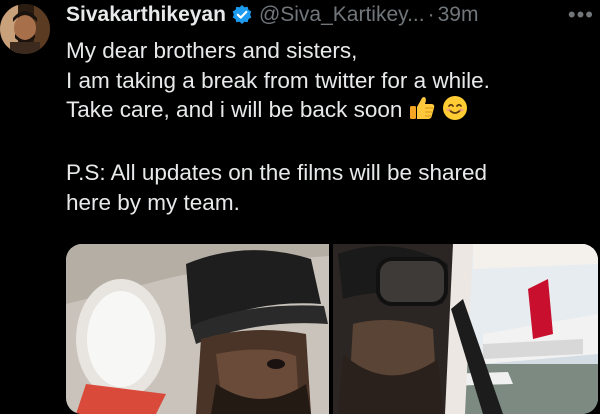  I want to click on avatar-image, so click(25, 29).